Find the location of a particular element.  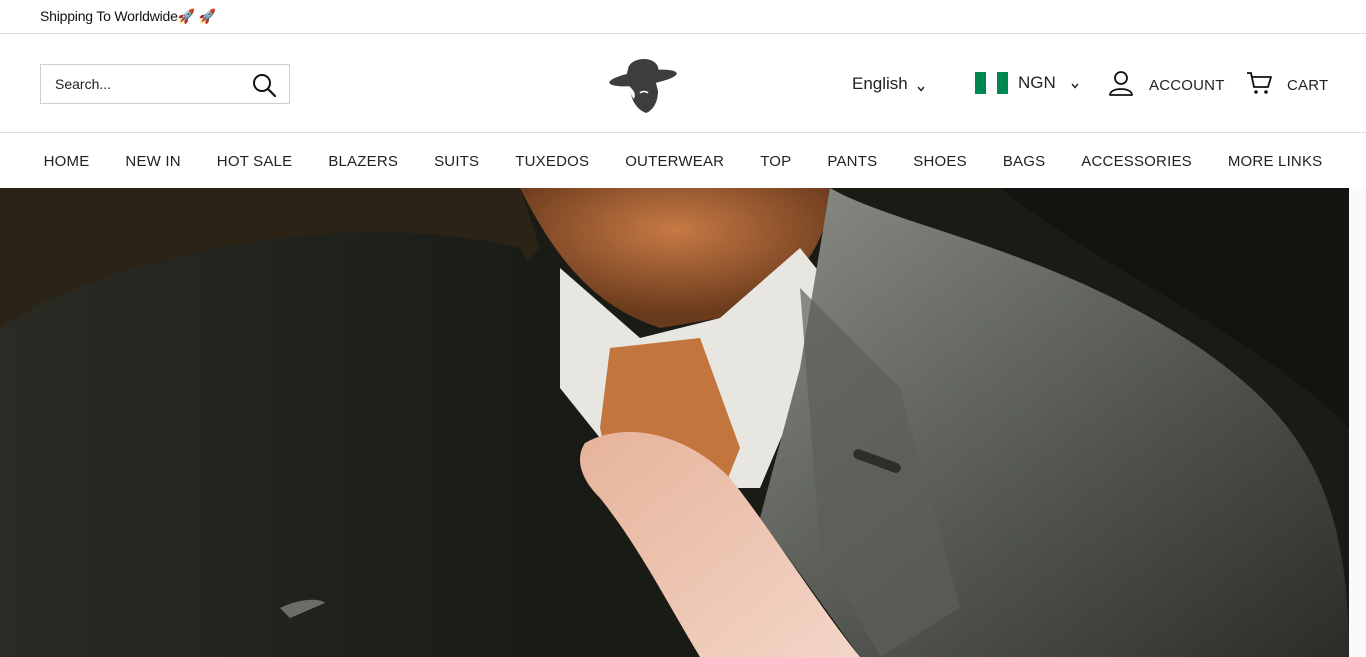

announcement-bar: Shipping To Worldwide🚀 🚀 is located at coordinates (683, 17).